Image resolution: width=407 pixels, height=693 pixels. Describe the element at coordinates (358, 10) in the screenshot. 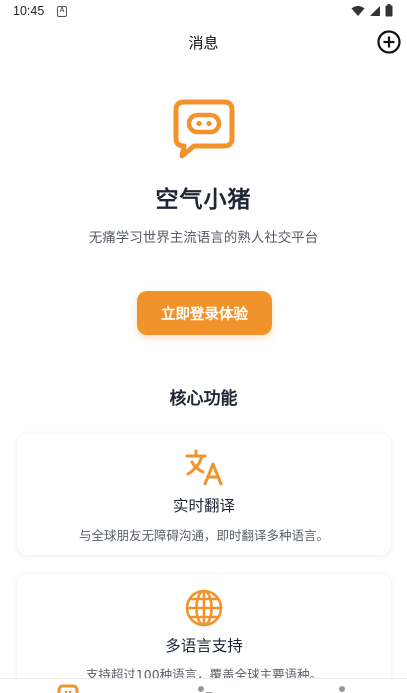

I see `wifi-icon` at that location.